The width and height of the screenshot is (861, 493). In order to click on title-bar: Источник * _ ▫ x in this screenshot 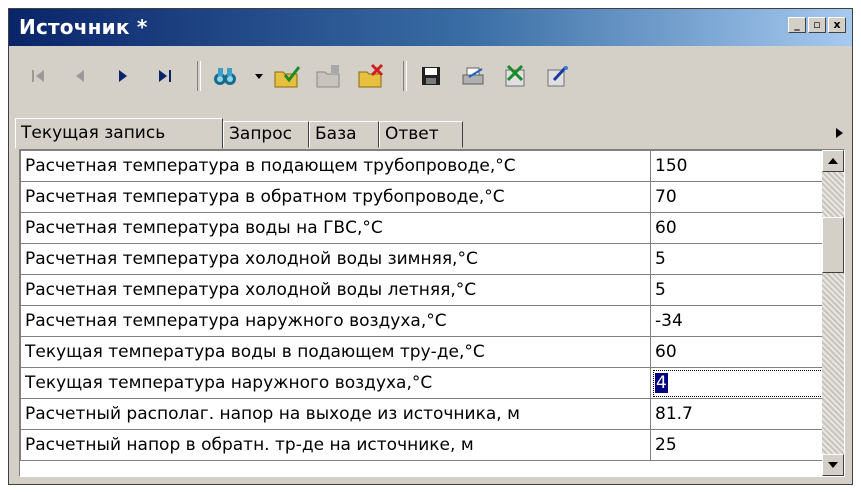, I will do `click(430, 27)`.